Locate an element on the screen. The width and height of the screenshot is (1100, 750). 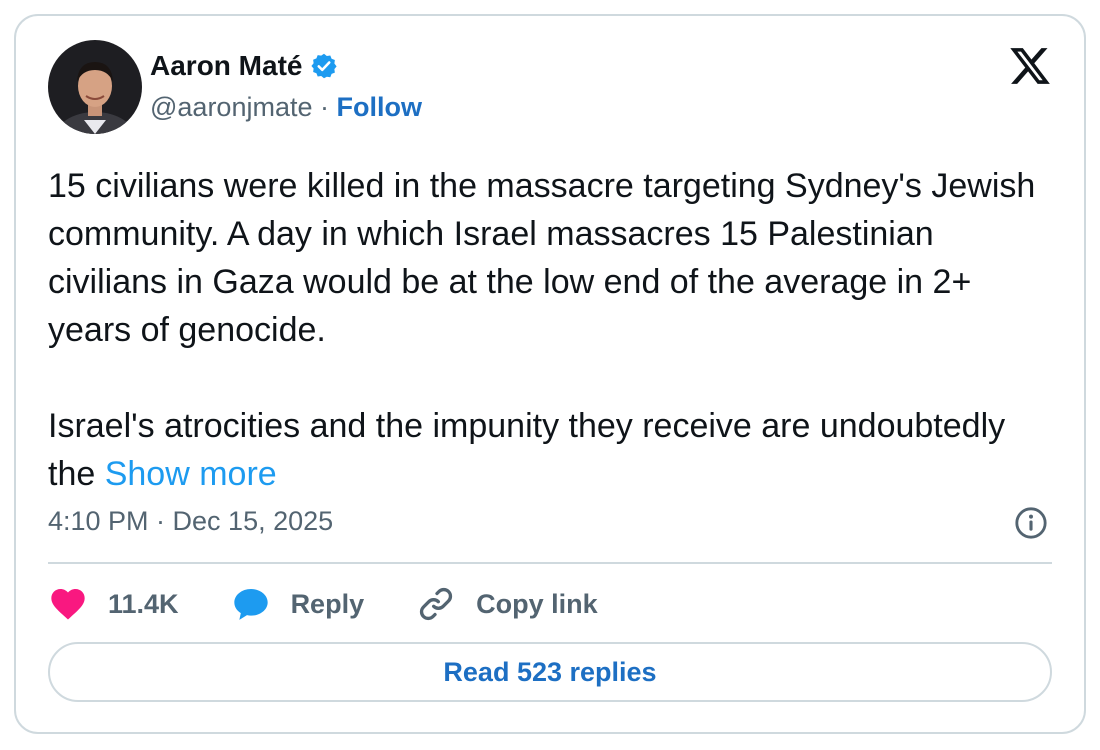
x-logo-icon is located at coordinates (1030, 66).